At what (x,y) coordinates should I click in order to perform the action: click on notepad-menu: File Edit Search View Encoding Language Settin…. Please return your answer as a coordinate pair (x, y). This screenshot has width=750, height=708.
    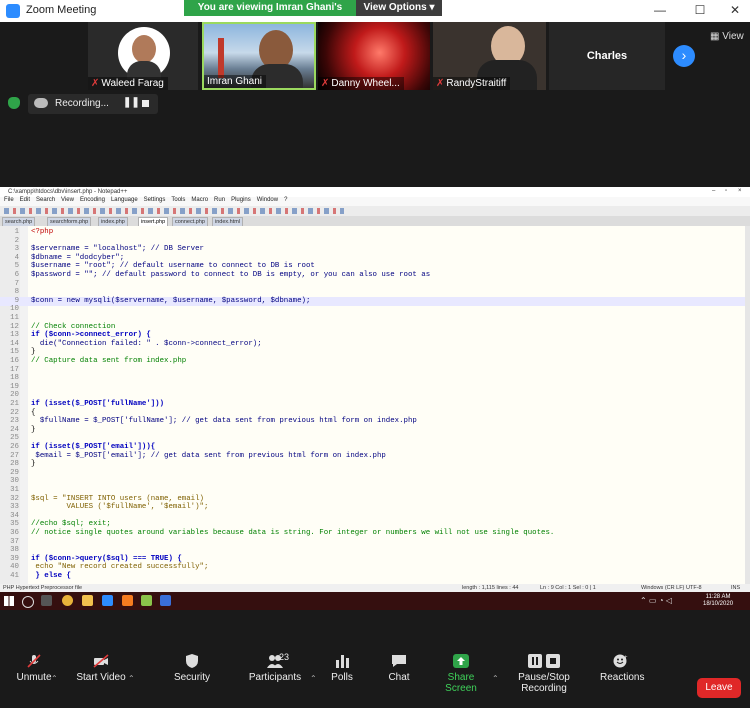
    Looking at the image, I should click on (375, 201).